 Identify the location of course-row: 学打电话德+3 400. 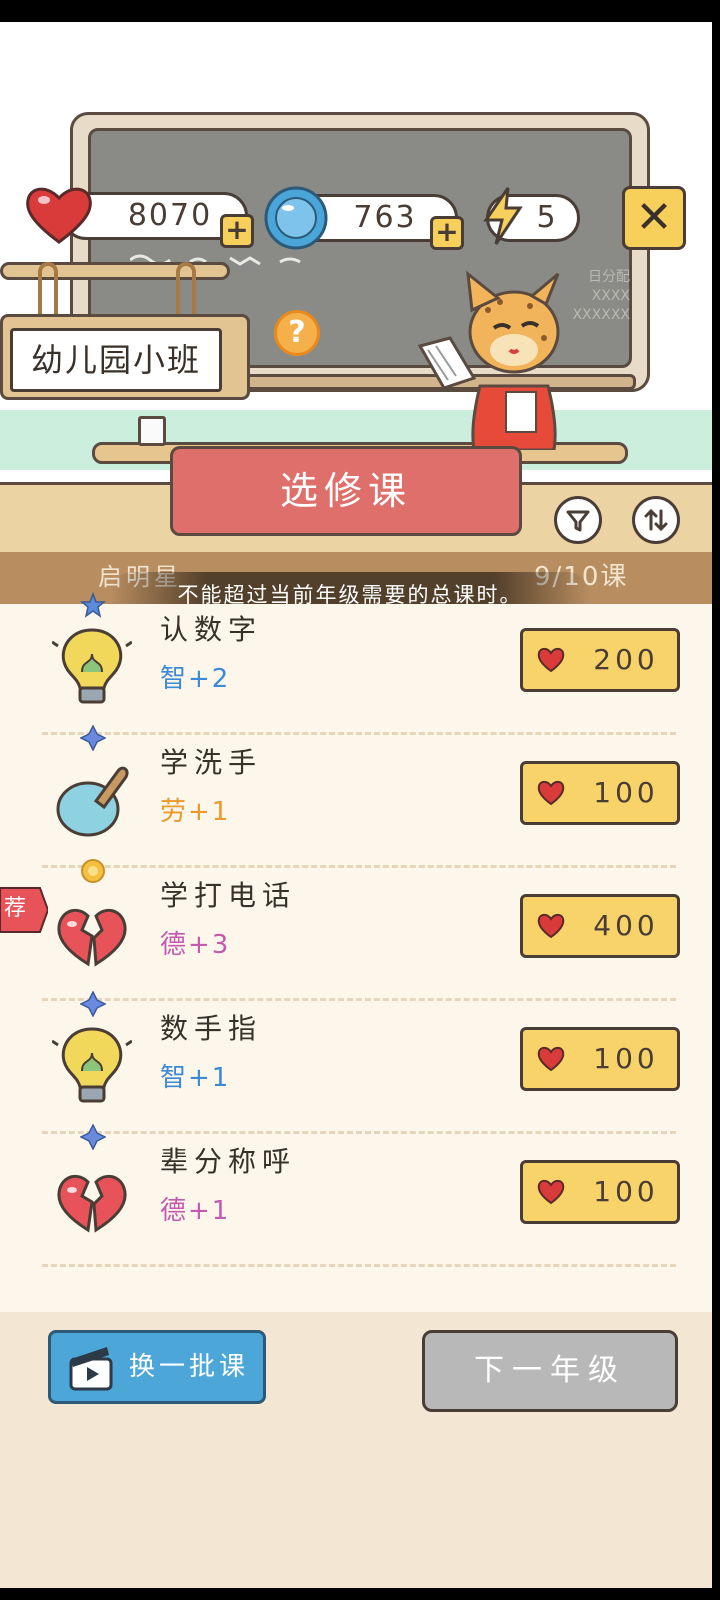
(356, 931).